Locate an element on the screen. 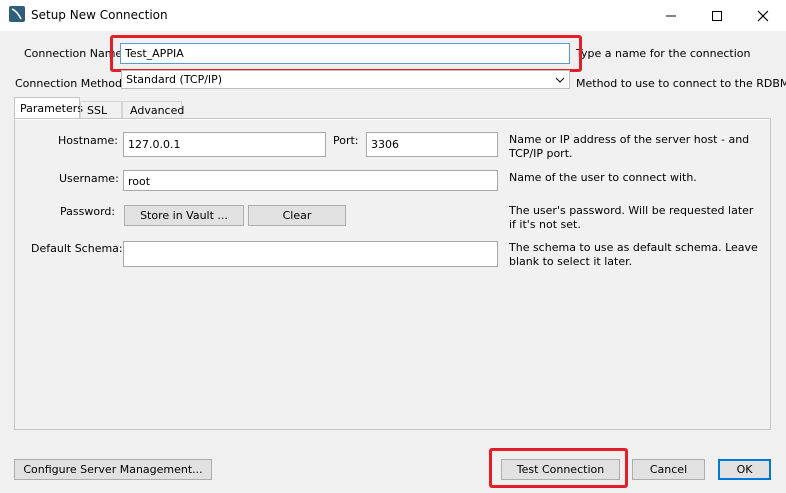 This screenshot has height=493, width=786. cancel-button: Cancel is located at coordinates (668, 469).